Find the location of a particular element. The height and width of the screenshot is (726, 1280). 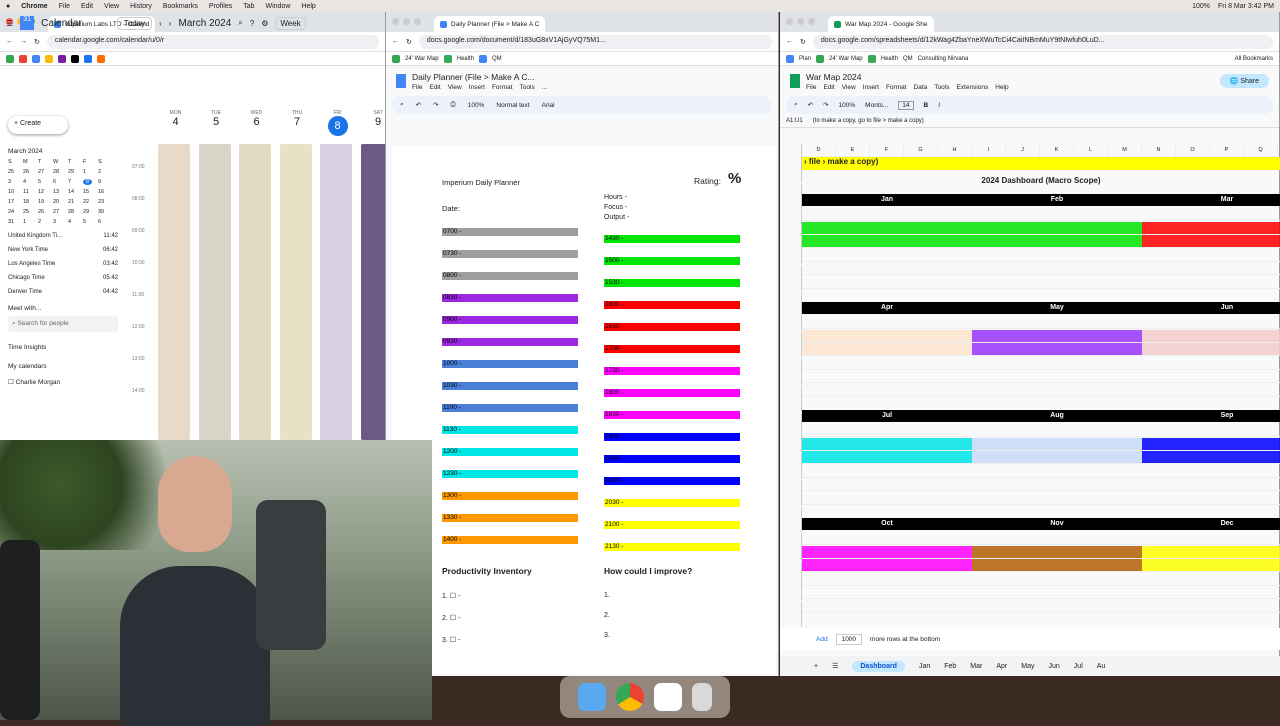

minical-day: 30 is located at coordinates (105, 212).